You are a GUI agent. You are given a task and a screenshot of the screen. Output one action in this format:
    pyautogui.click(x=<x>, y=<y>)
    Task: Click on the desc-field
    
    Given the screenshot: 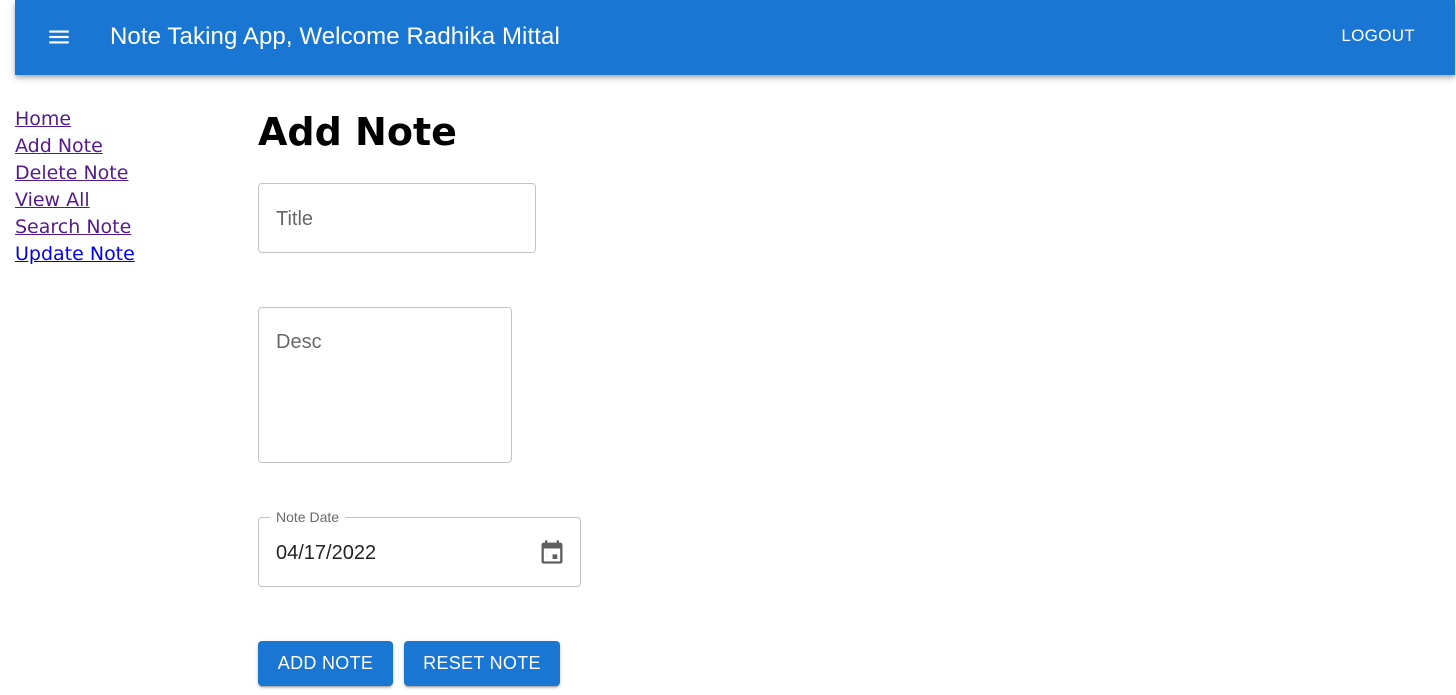 What is the action you would take?
    pyautogui.click(x=385, y=385)
    